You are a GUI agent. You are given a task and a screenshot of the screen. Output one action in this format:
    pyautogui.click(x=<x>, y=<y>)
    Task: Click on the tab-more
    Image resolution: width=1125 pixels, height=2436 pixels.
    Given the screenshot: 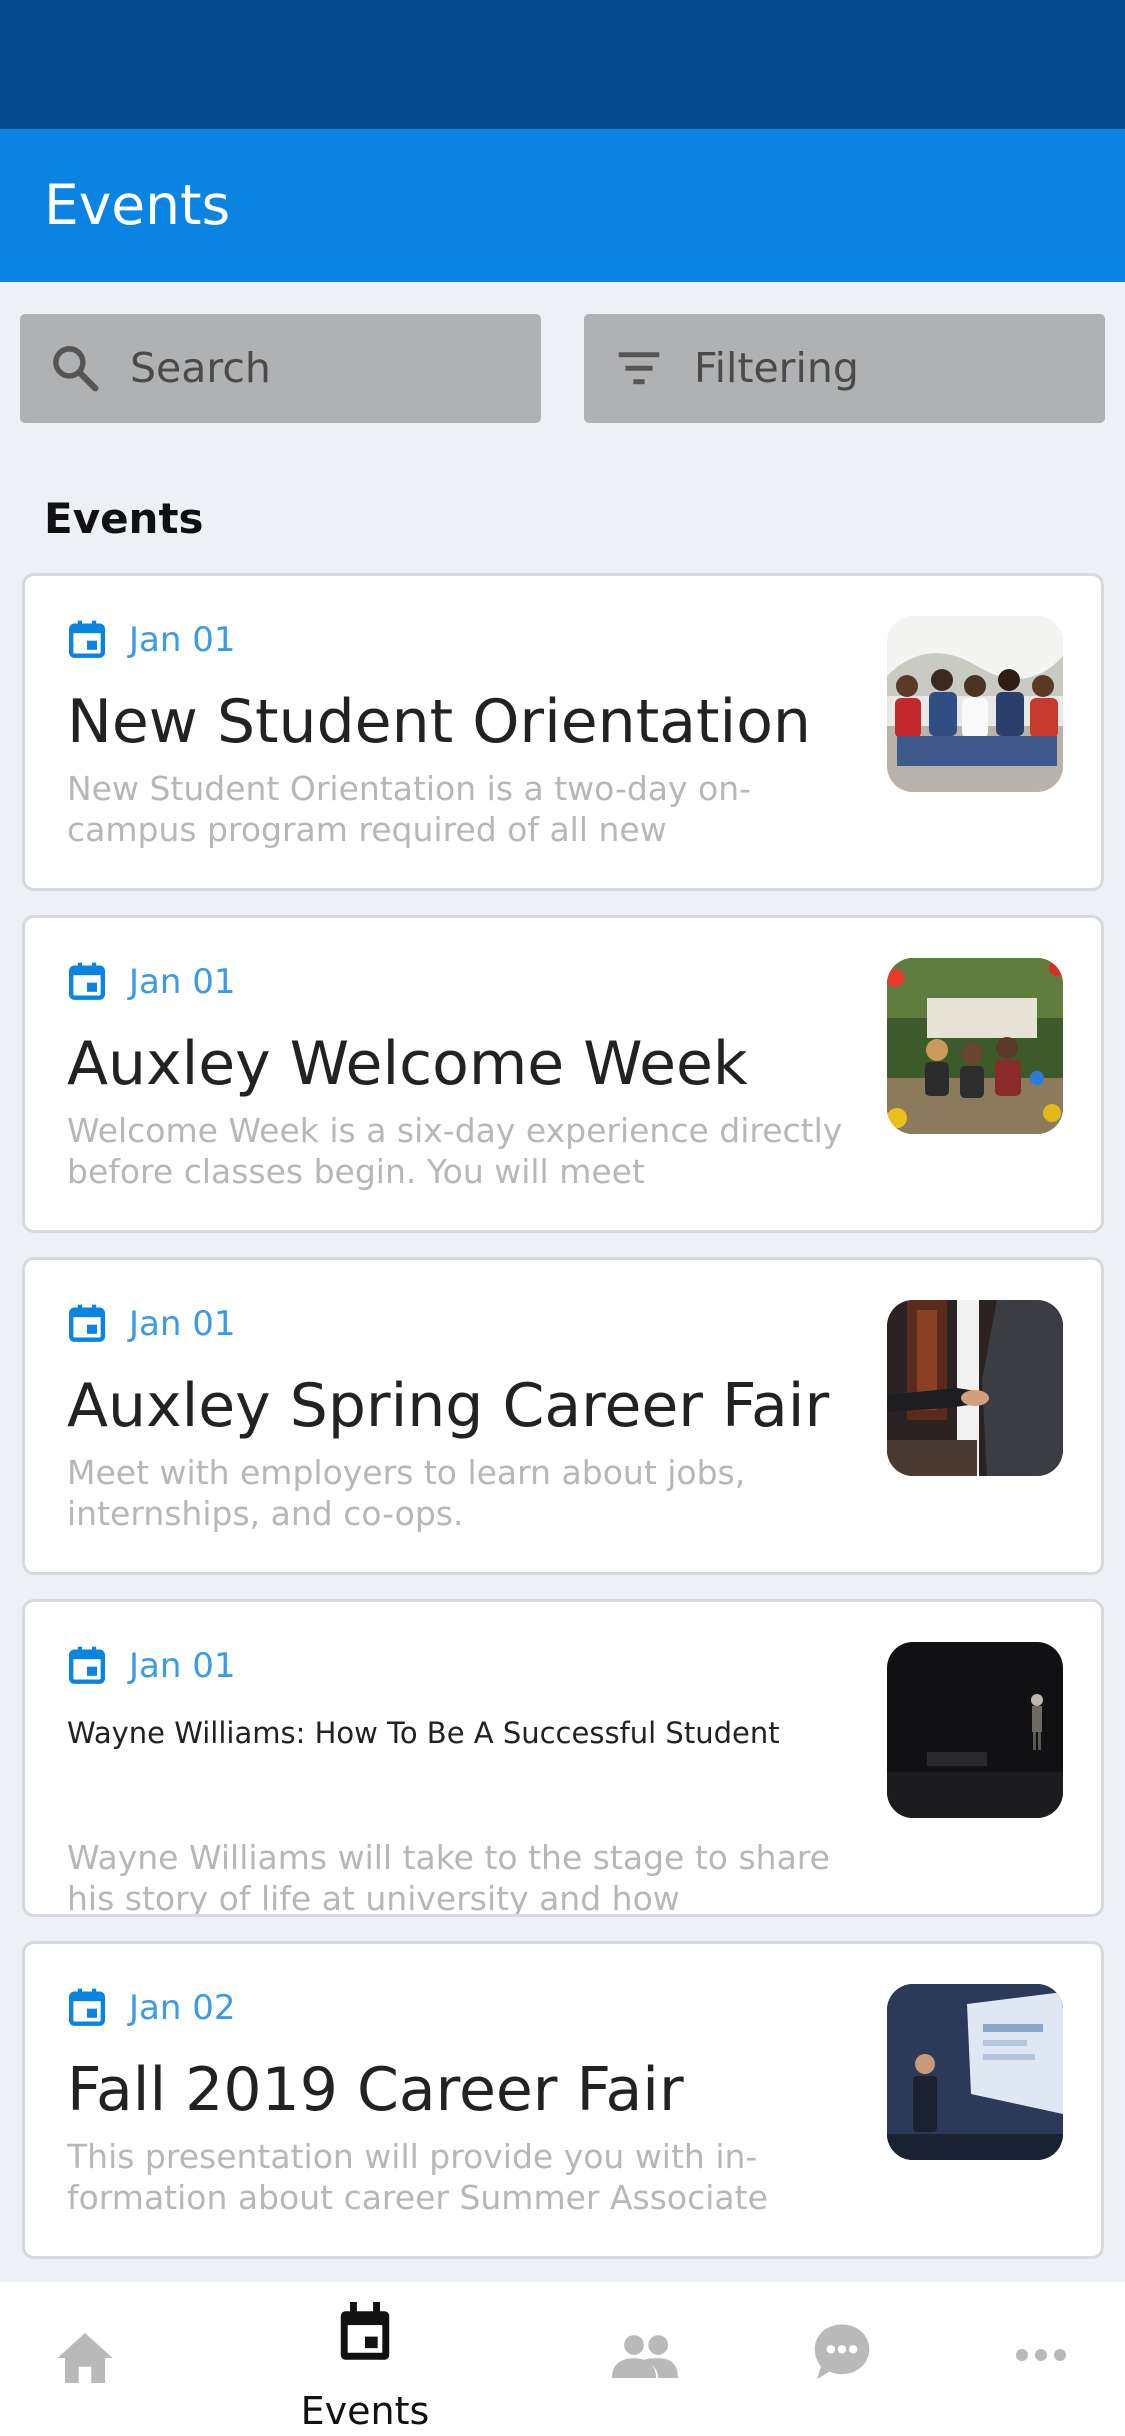 What is the action you would take?
    pyautogui.click(x=1040, y=2359)
    